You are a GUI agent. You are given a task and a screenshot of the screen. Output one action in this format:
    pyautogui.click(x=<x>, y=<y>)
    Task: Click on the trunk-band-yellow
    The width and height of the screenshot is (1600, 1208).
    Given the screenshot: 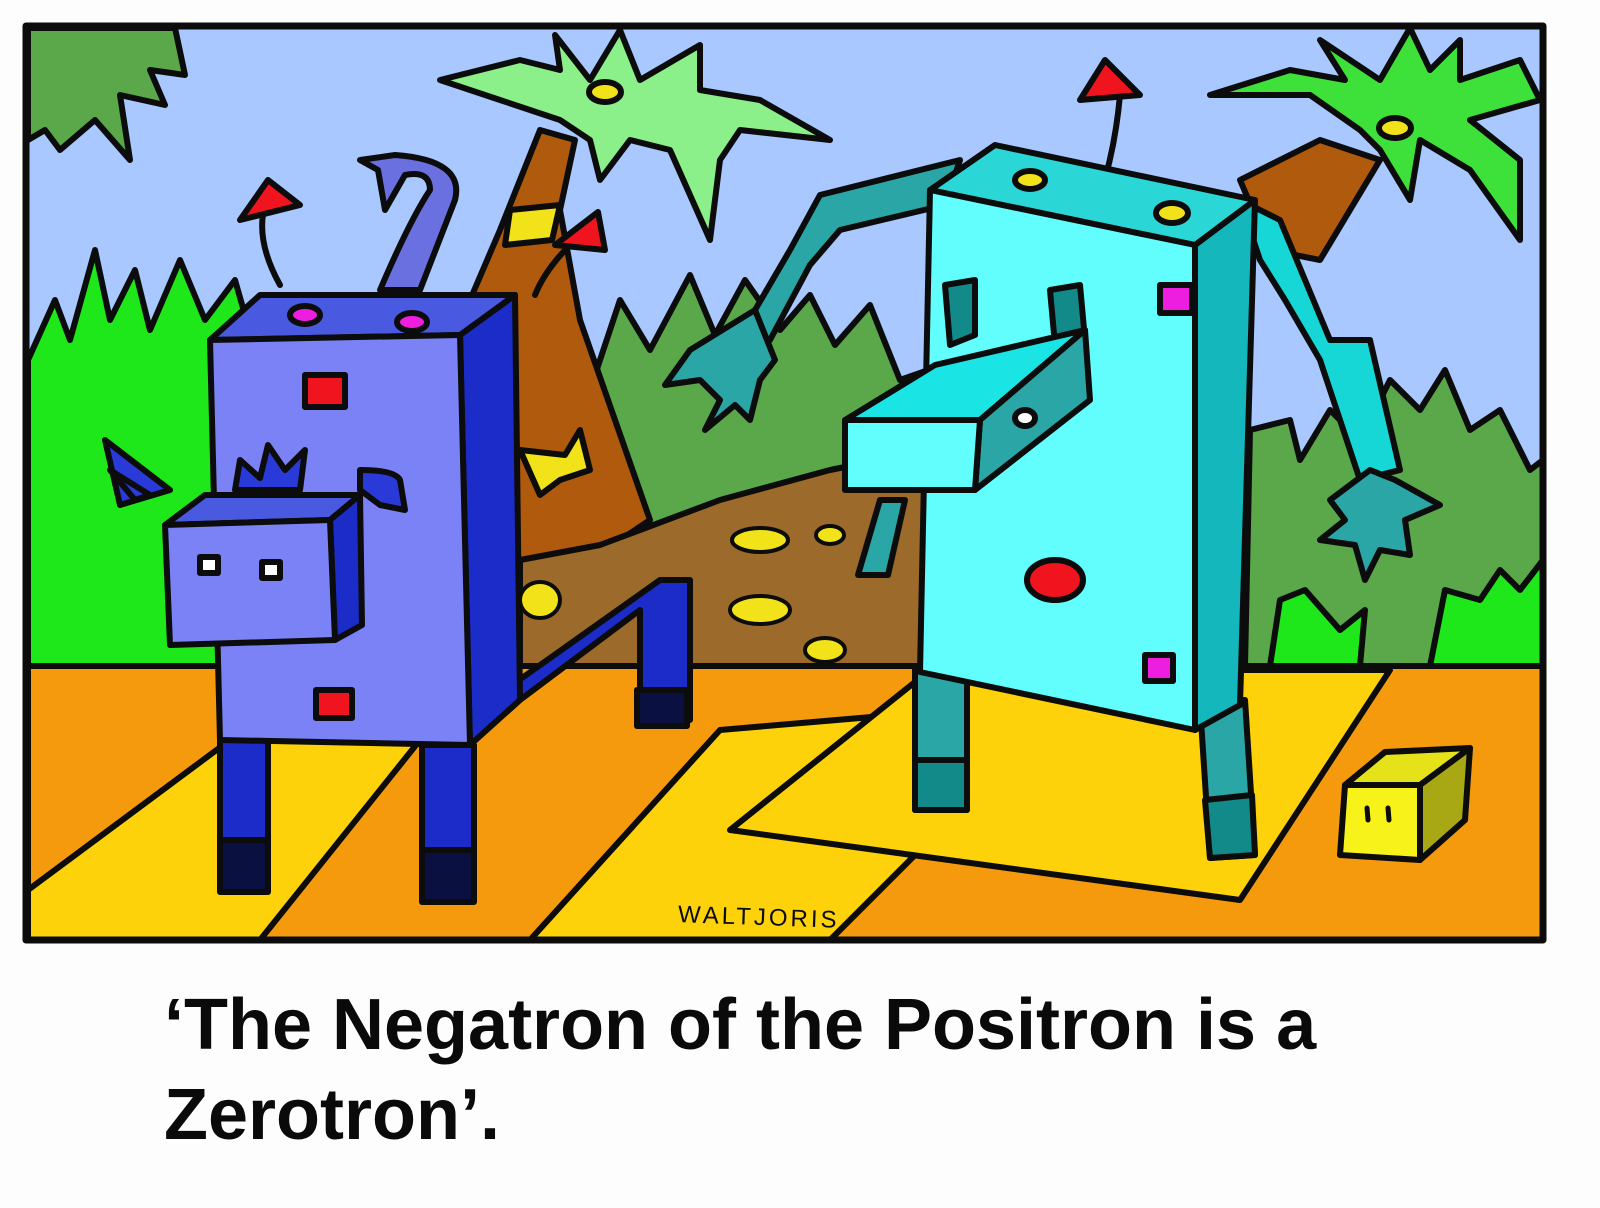 What is the action you would take?
    pyautogui.click(x=532, y=225)
    